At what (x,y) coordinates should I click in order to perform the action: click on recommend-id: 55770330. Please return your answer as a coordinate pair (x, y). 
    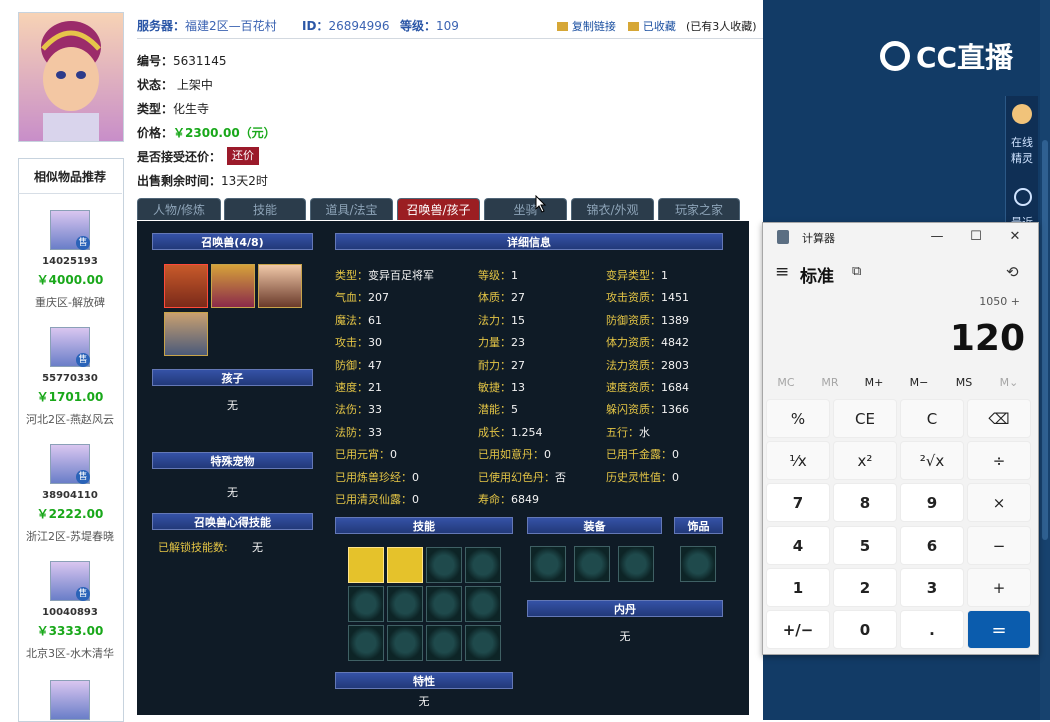
    Looking at the image, I should click on (70, 378).